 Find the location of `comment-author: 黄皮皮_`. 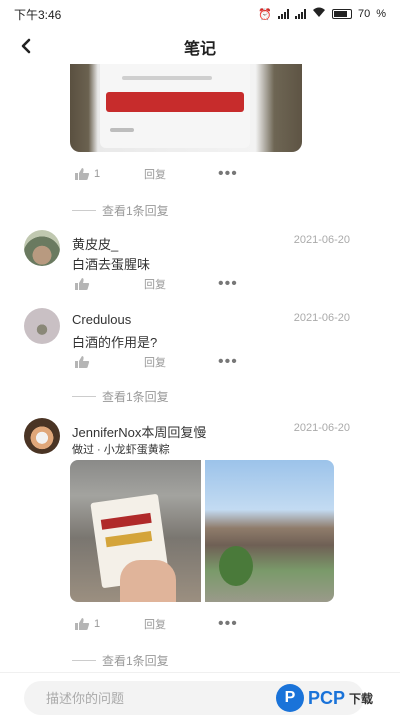

comment-author: 黄皮皮_ is located at coordinates (95, 243).